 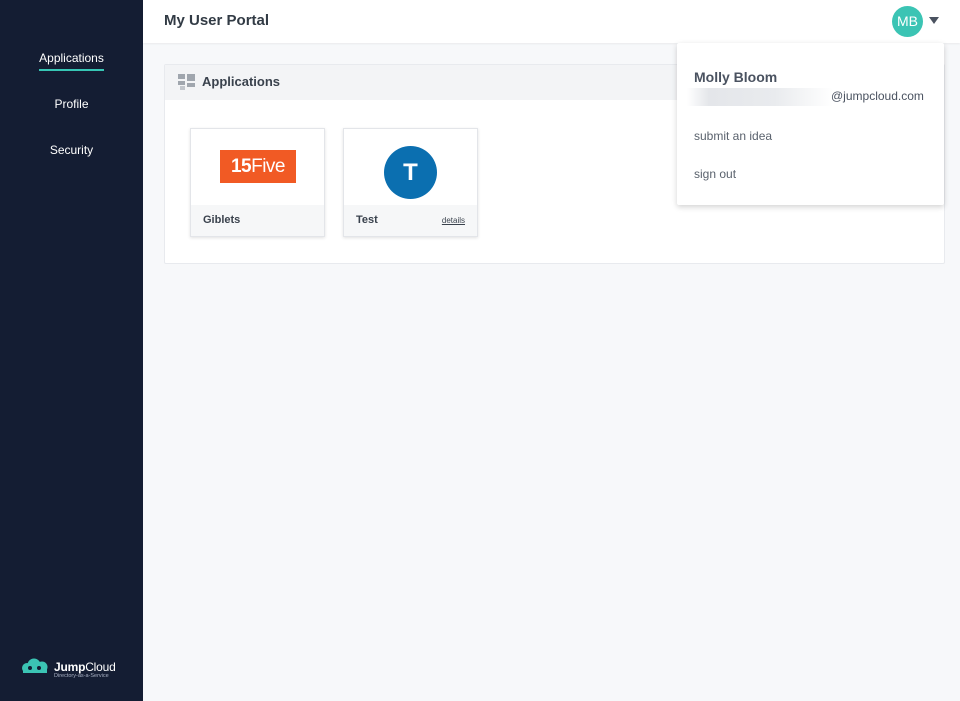 I want to click on submit-idea-item: submit an idea, so click(x=733, y=136).